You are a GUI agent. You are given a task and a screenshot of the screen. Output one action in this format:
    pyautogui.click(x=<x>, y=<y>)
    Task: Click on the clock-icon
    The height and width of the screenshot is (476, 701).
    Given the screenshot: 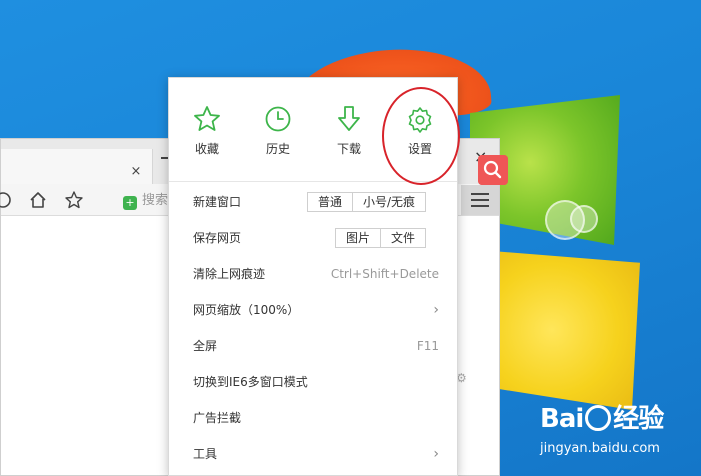 What is the action you would take?
    pyautogui.click(x=278, y=119)
    